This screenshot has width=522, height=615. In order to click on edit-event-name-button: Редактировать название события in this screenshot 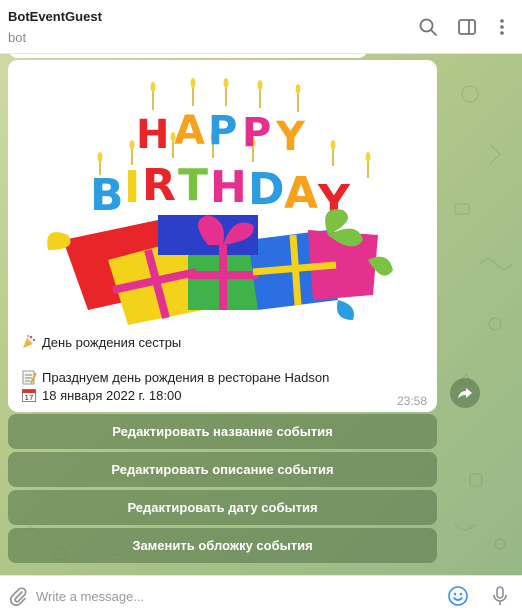, I will do `click(222, 431)`.